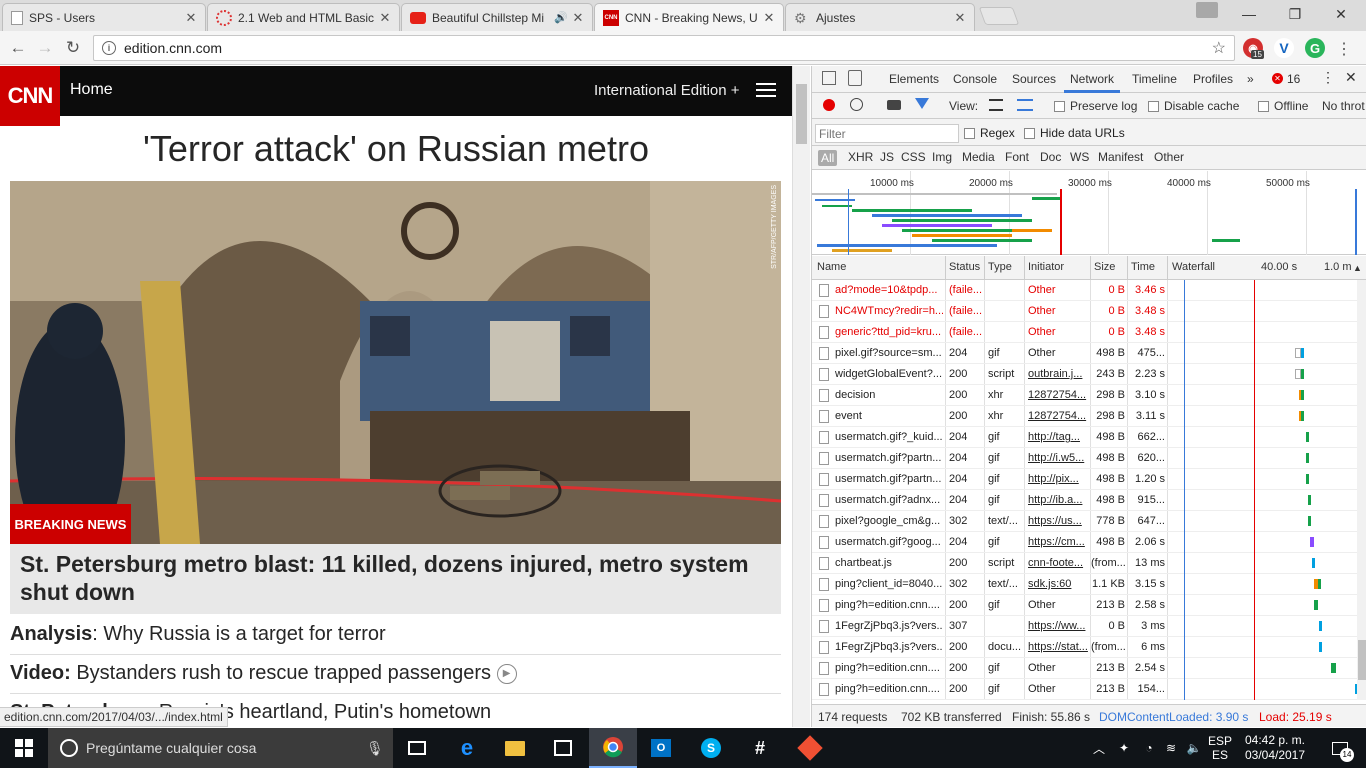  Describe the element at coordinates (1219, 48) in the screenshot. I see `bookmark-star-icon: ☆` at that location.